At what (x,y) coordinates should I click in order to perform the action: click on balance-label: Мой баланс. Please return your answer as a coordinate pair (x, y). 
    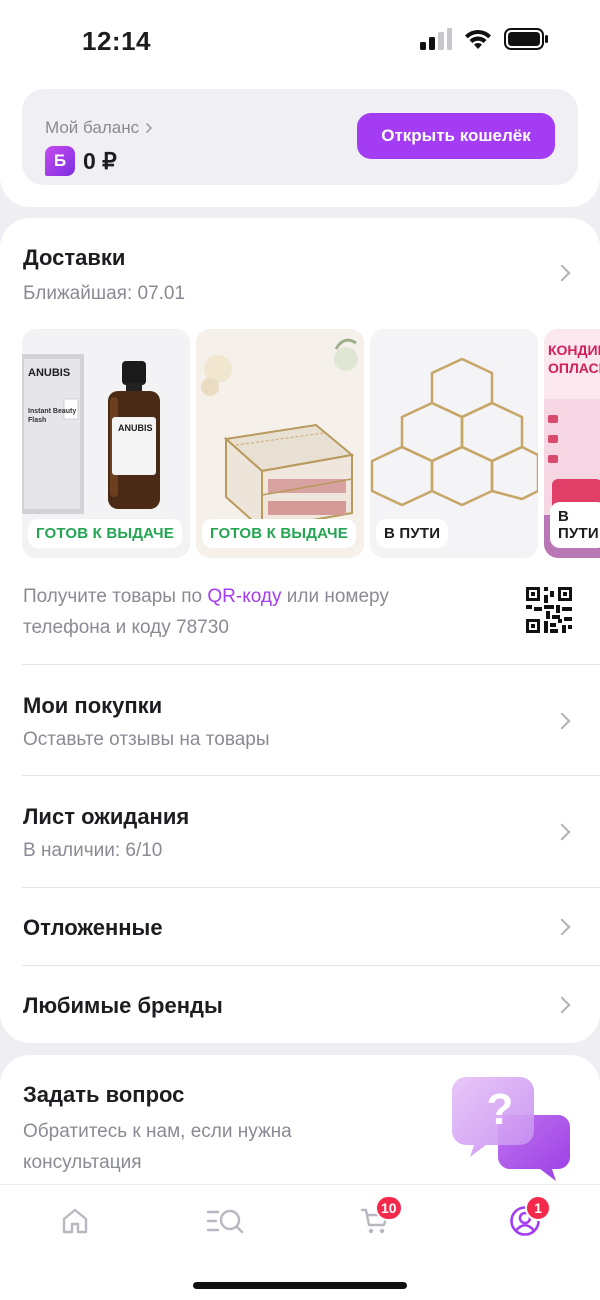
    Looking at the image, I should click on (99, 128).